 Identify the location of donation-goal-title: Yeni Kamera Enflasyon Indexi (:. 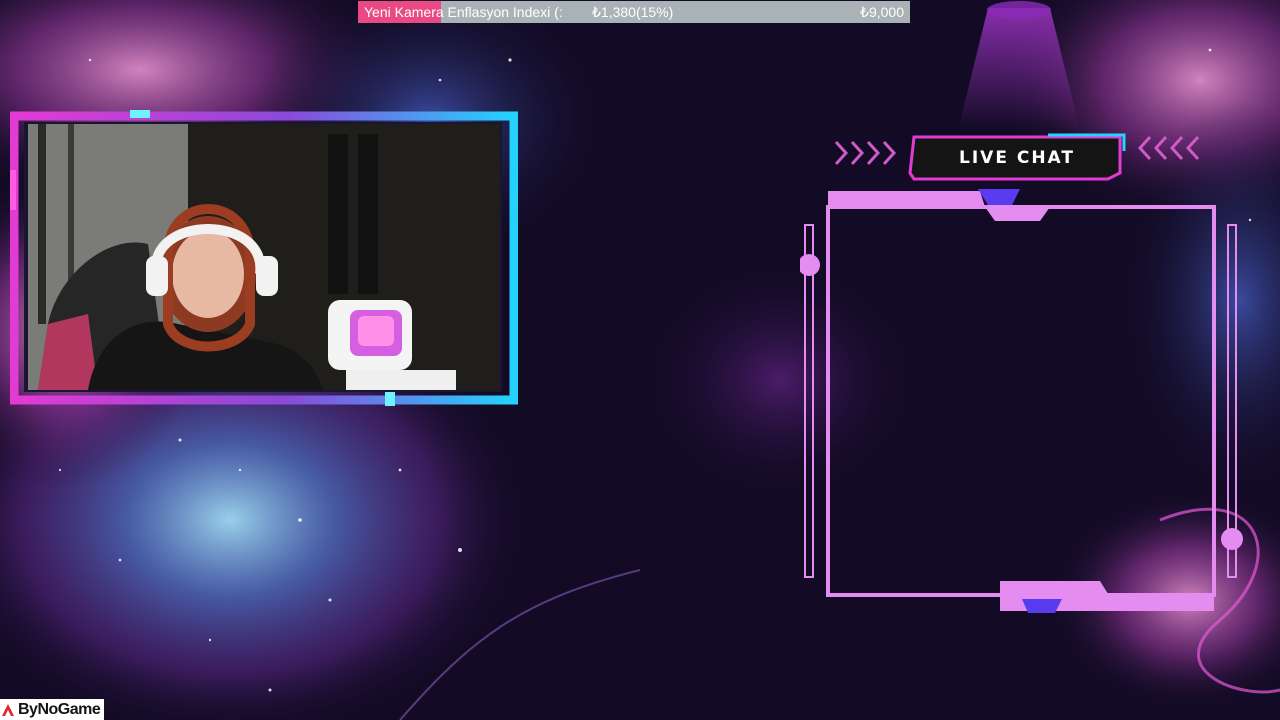
(463, 12).